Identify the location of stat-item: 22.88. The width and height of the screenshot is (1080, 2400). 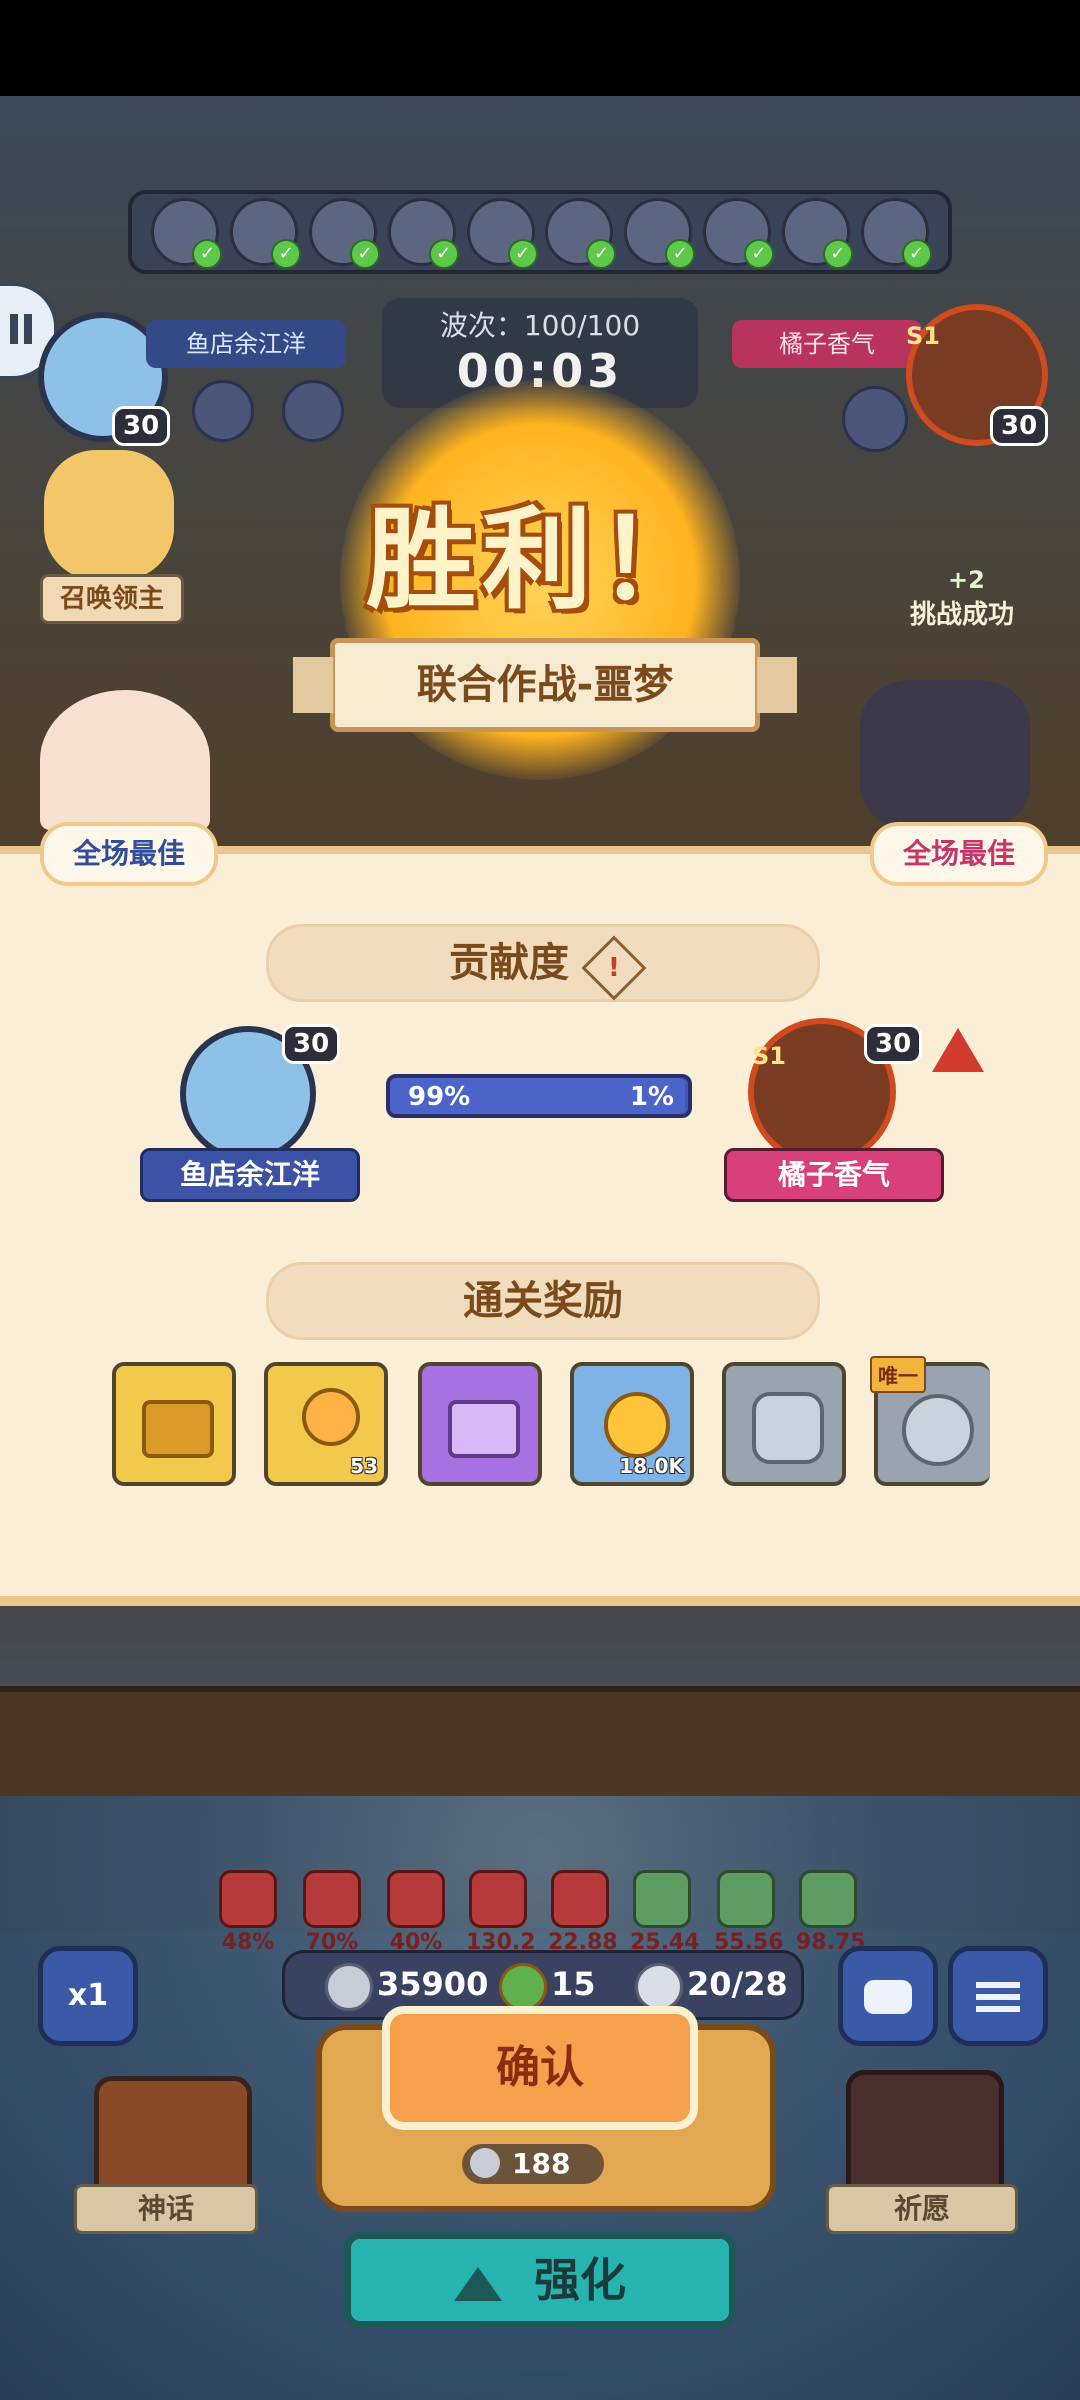
(583, 1912).